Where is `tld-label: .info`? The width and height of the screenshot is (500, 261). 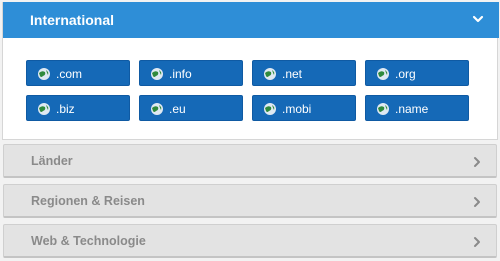
tld-label: .info is located at coordinates (180, 74).